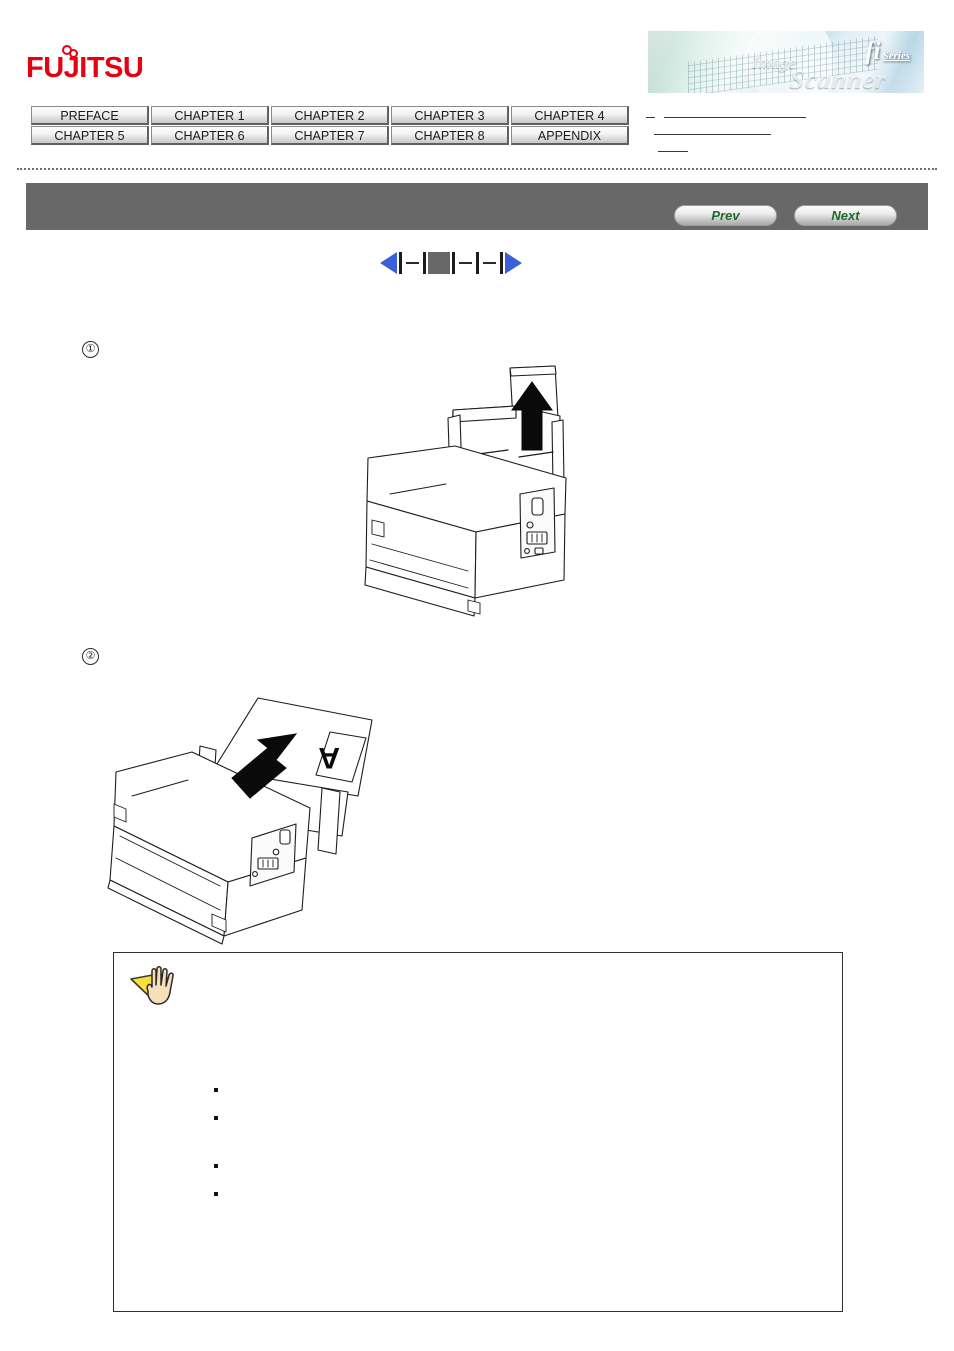 The height and width of the screenshot is (1351, 954). I want to click on page-header: FUJITSU Image Scanner fi Series, so click(477, 50).